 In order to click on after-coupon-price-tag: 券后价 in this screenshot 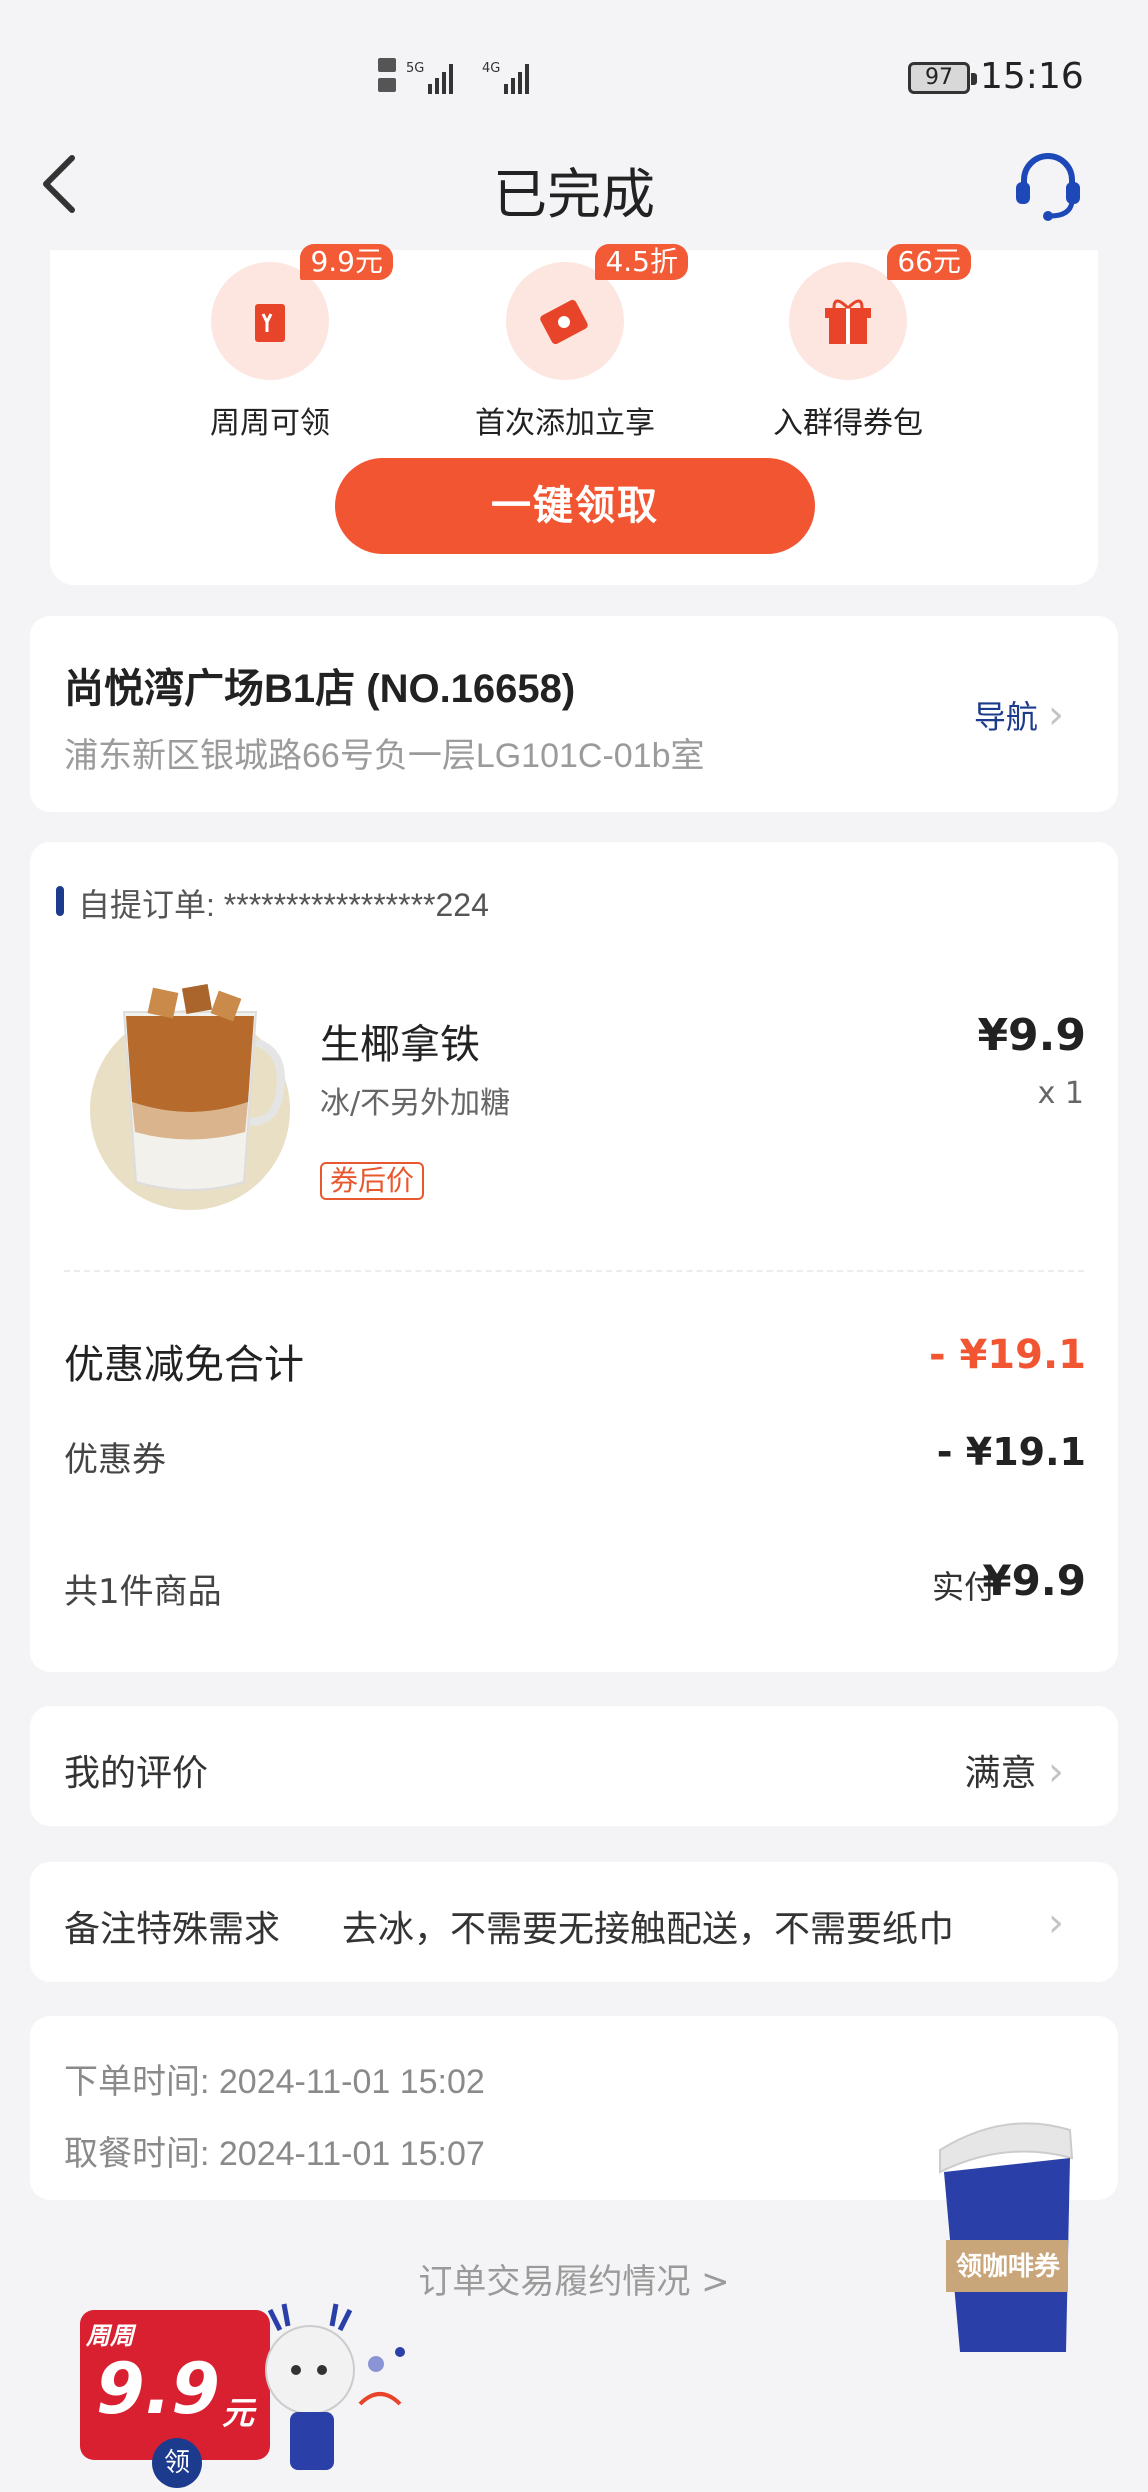, I will do `click(372, 1181)`.